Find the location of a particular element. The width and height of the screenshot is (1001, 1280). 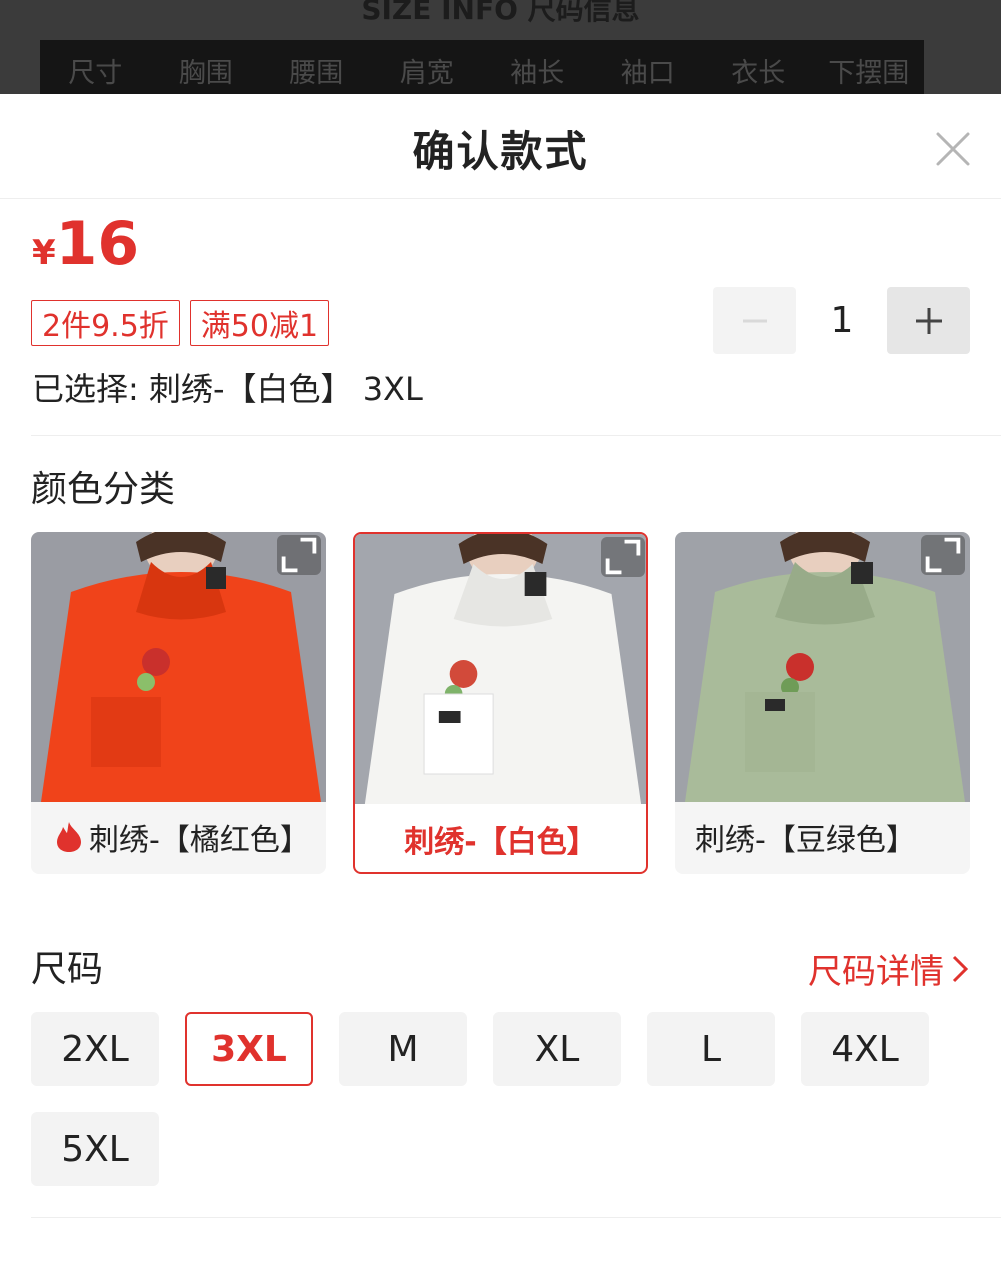

size-option-xl: XL is located at coordinates (557, 1049).